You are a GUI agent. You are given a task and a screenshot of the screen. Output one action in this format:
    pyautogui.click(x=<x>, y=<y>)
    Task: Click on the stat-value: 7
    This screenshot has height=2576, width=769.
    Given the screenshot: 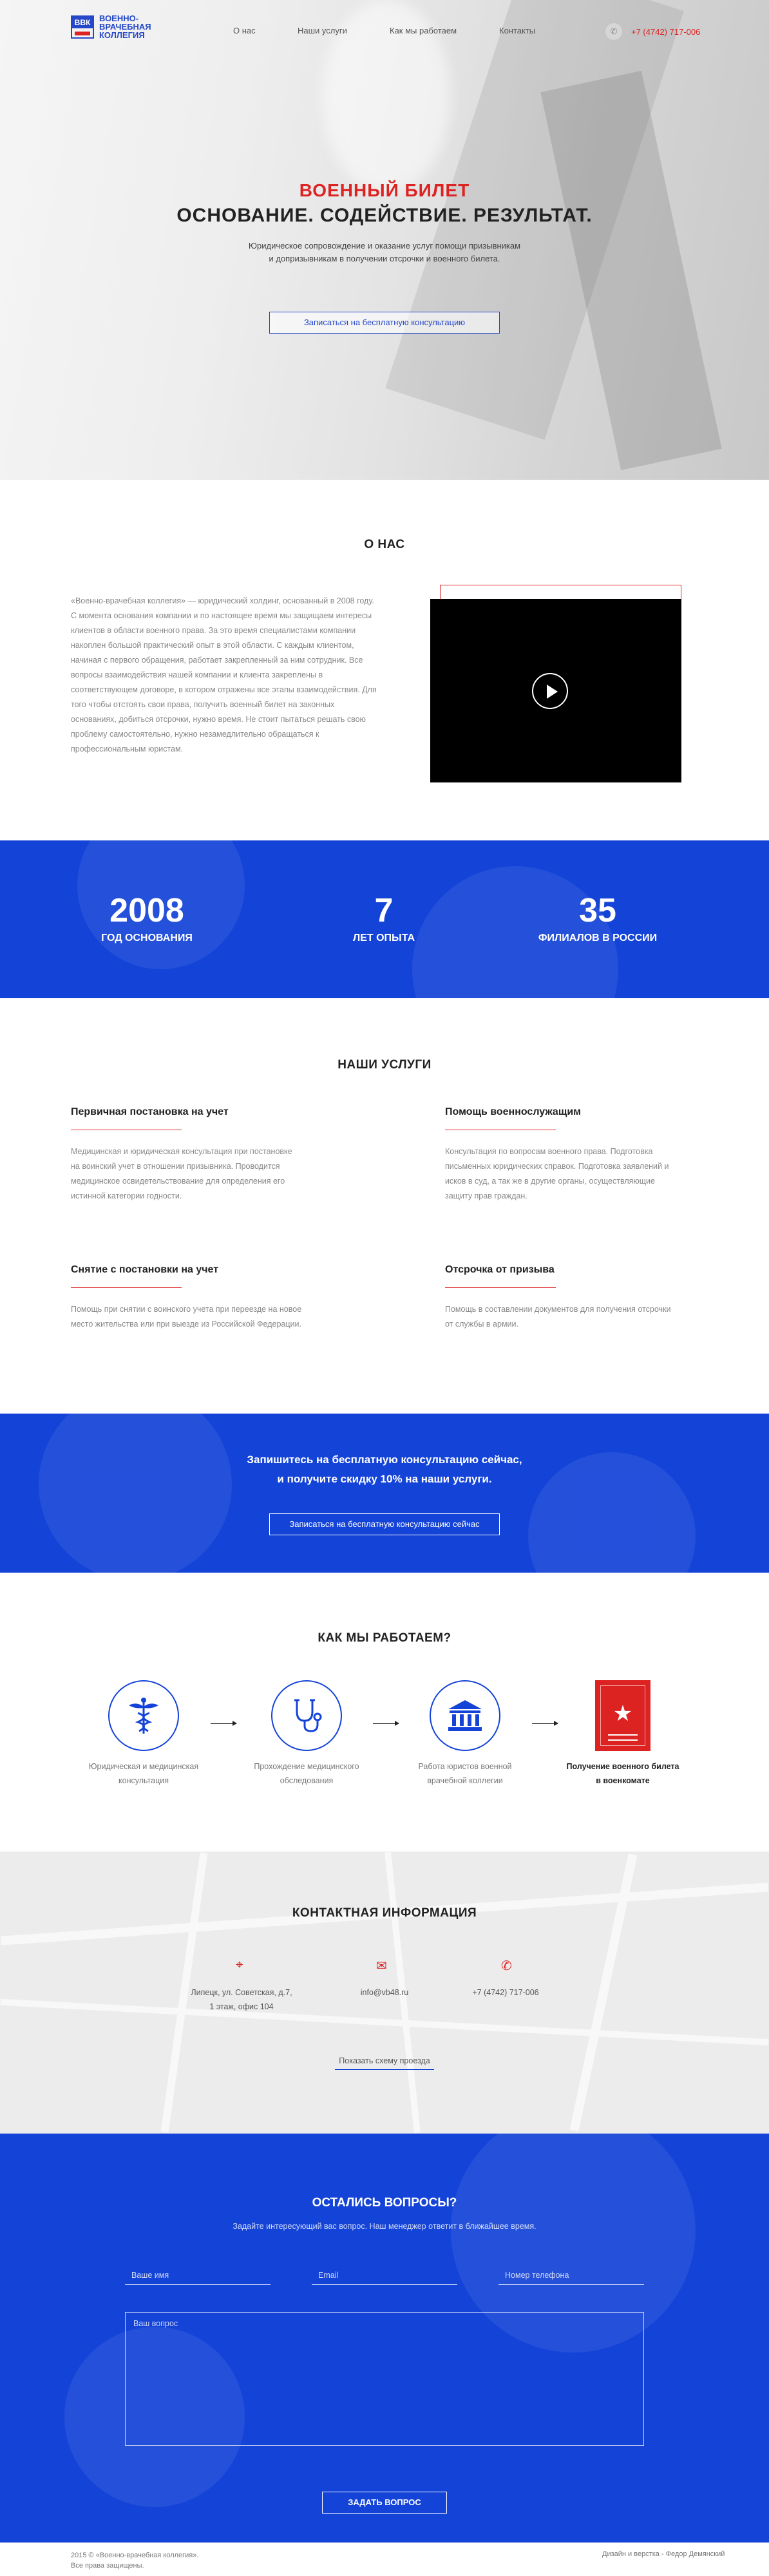 What is the action you would take?
    pyautogui.click(x=384, y=910)
    